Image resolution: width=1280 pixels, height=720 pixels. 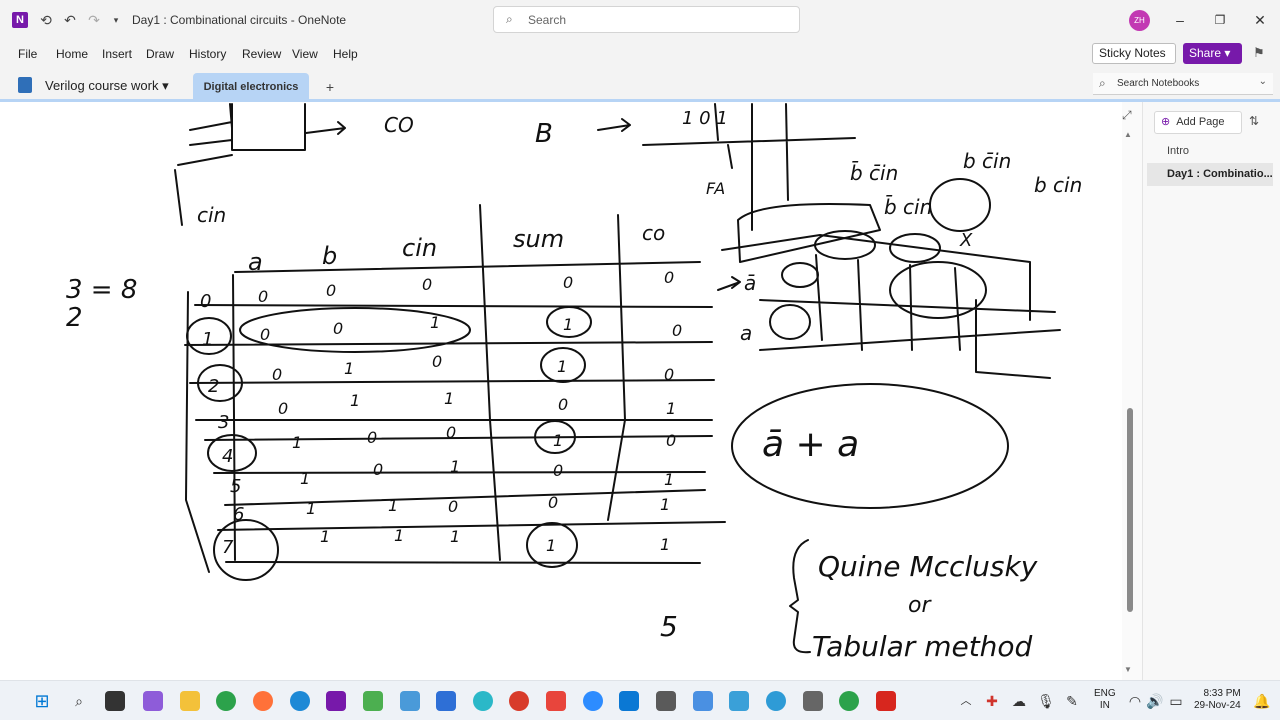 What do you see at coordinates (261, 54) in the screenshot?
I see `menu-review: Review` at bounding box center [261, 54].